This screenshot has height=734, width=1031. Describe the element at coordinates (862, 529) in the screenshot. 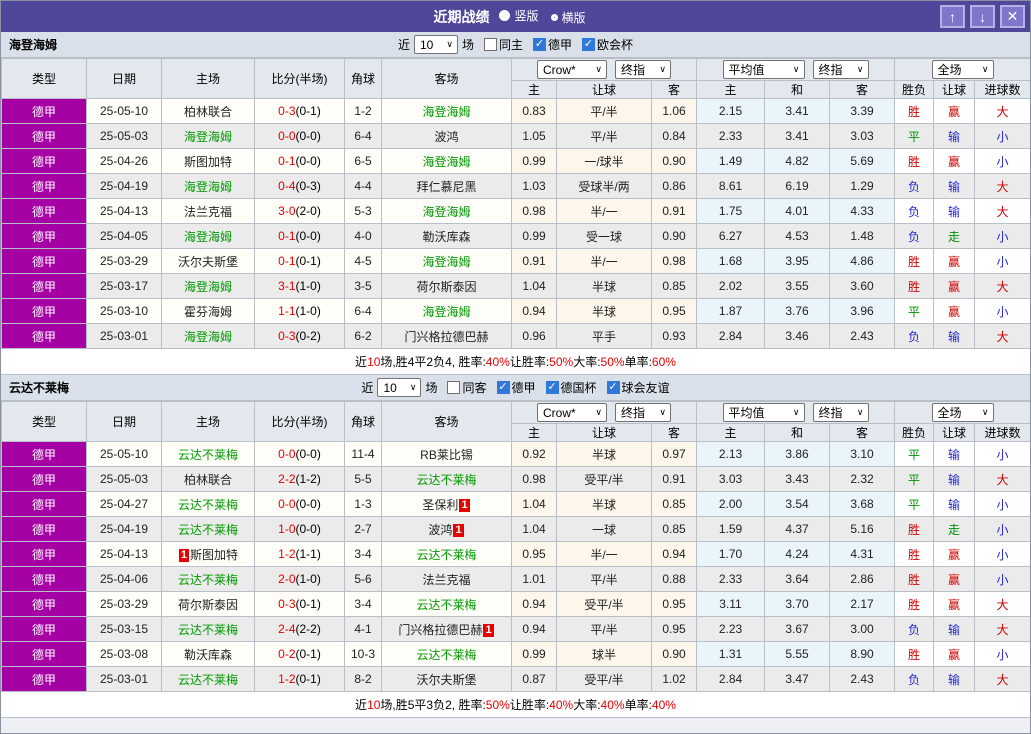

I see `avg-away-cell: 5.16` at that location.